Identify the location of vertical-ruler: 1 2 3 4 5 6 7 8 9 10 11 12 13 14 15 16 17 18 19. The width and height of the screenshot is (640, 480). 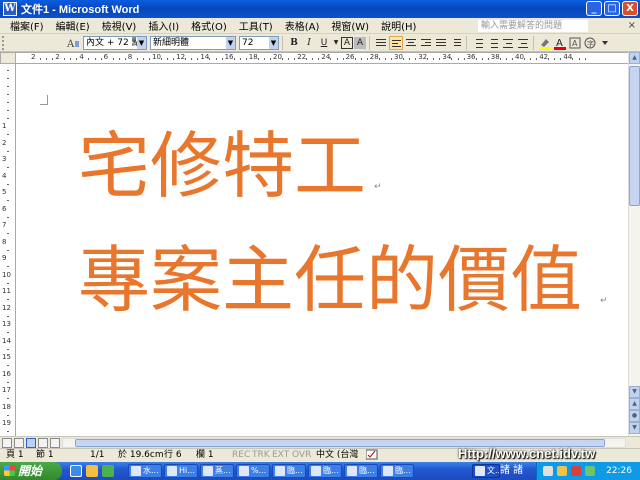
(8, 250).